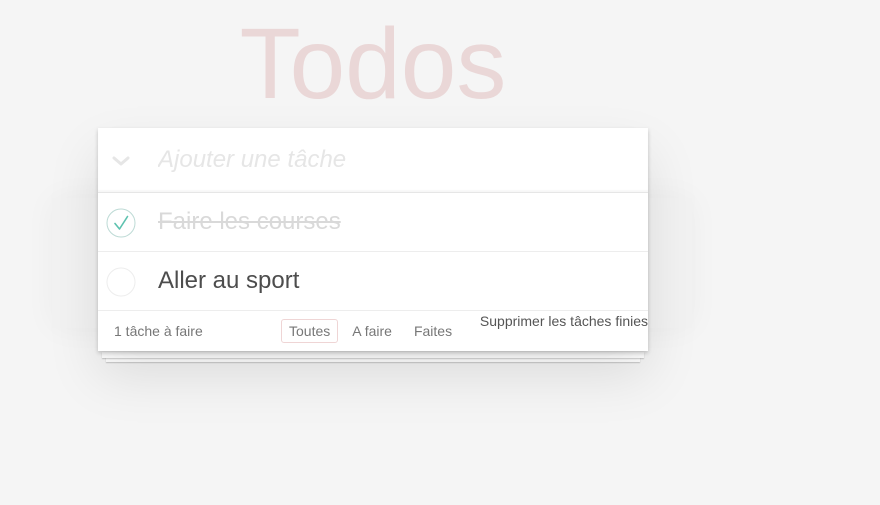  Describe the element at coordinates (373, 281) in the screenshot. I see `todo-item: Aller au sport` at that location.